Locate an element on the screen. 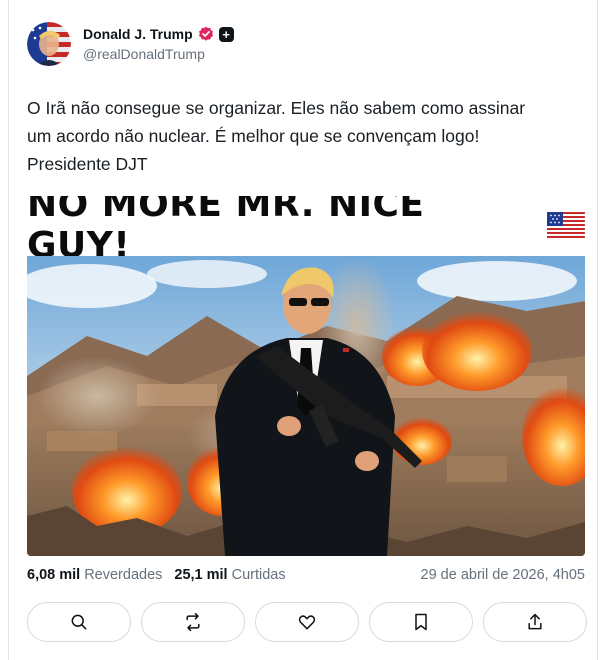 The width and height of the screenshot is (616, 660). likes-count: 25,1 mil is located at coordinates (200, 575).